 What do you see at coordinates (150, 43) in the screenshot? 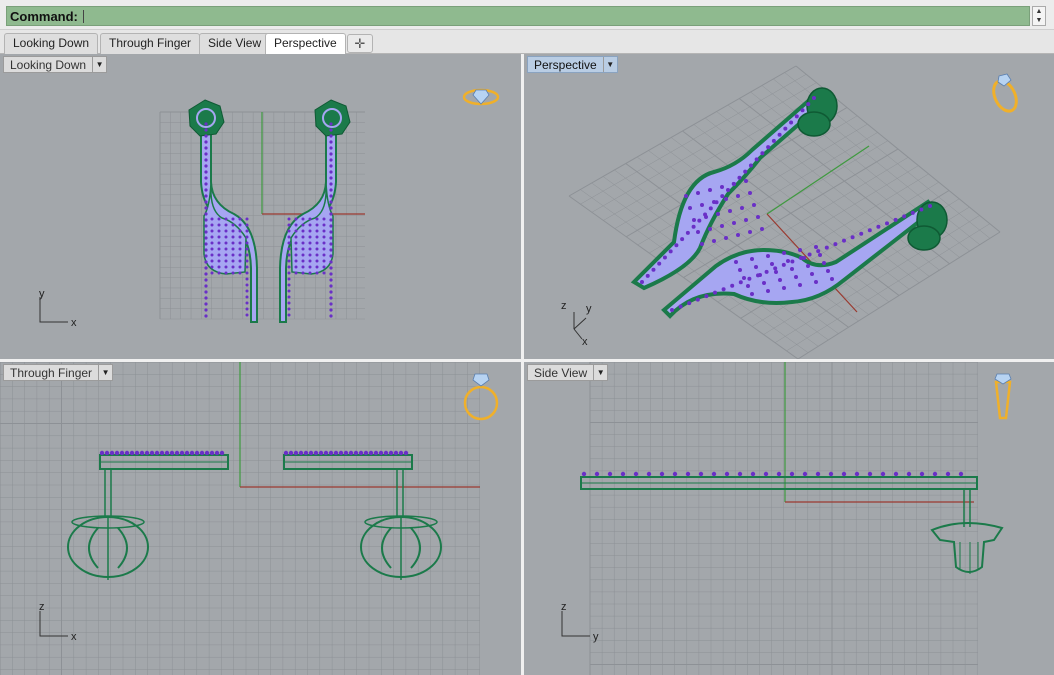
I see `tab-through-finger: Through Finger` at bounding box center [150, 43].